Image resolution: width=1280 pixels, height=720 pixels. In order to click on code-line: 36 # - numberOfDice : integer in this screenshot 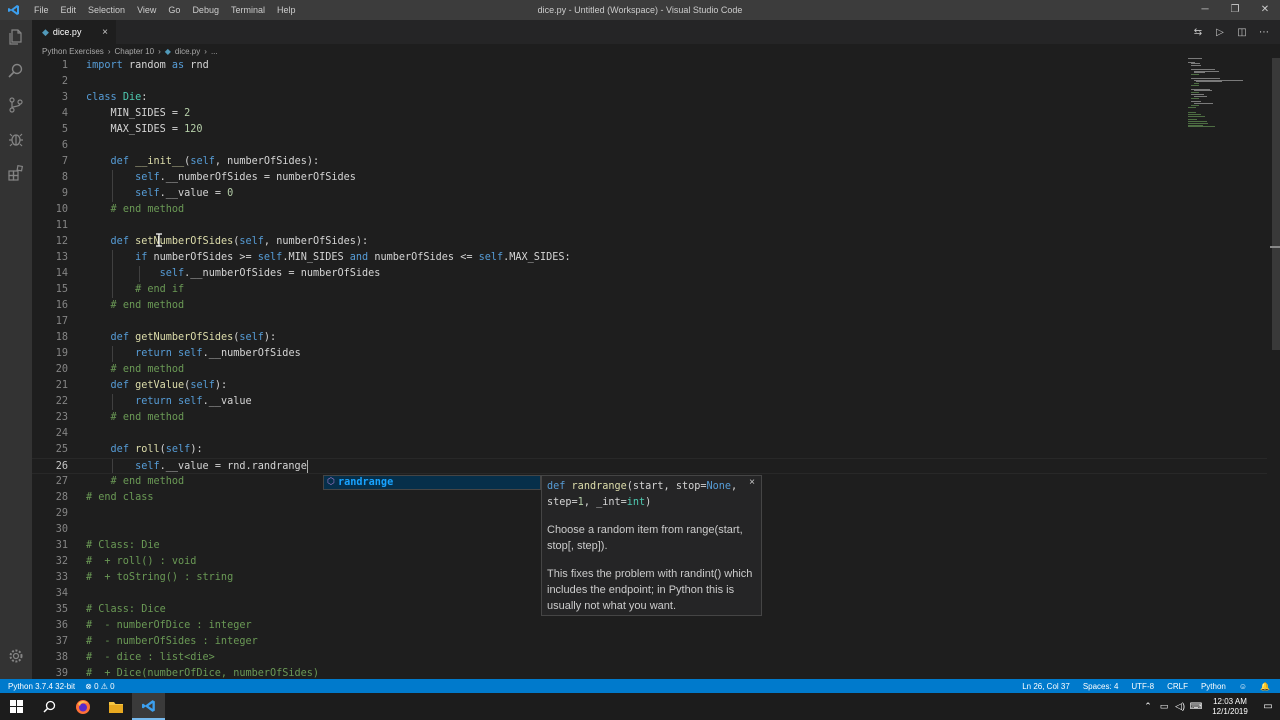, I will do `click(649, 626)`.